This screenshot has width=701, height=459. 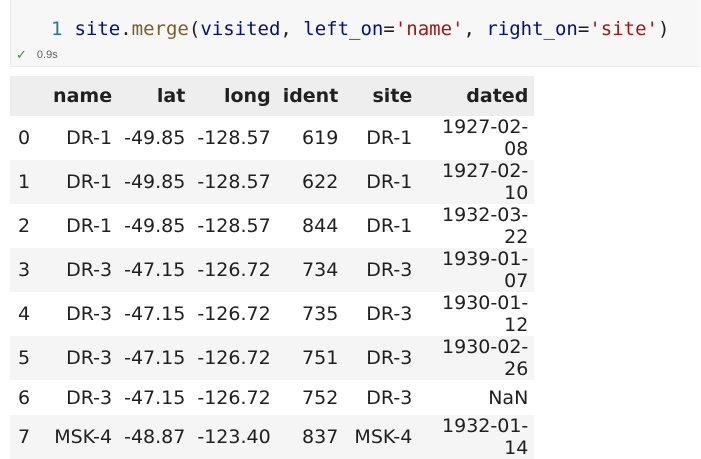 I want to click on code-token-string-site: 'site', so click(x=623, y=29).